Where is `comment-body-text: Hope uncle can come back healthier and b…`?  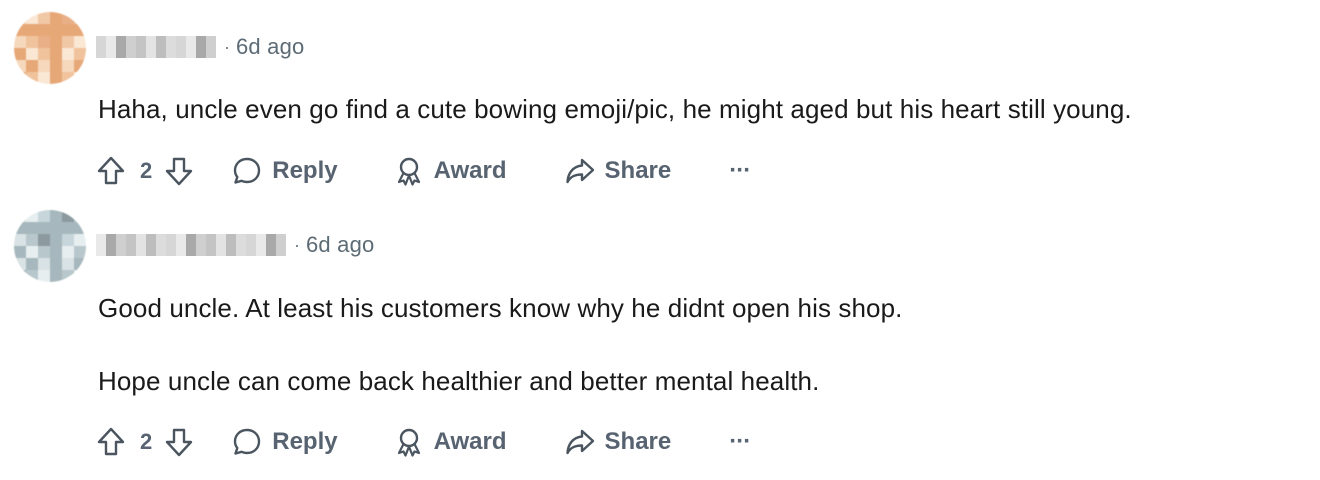 comment-body-text: Hope uncle can come back healthier and b… is located at coordinates (459, 381).